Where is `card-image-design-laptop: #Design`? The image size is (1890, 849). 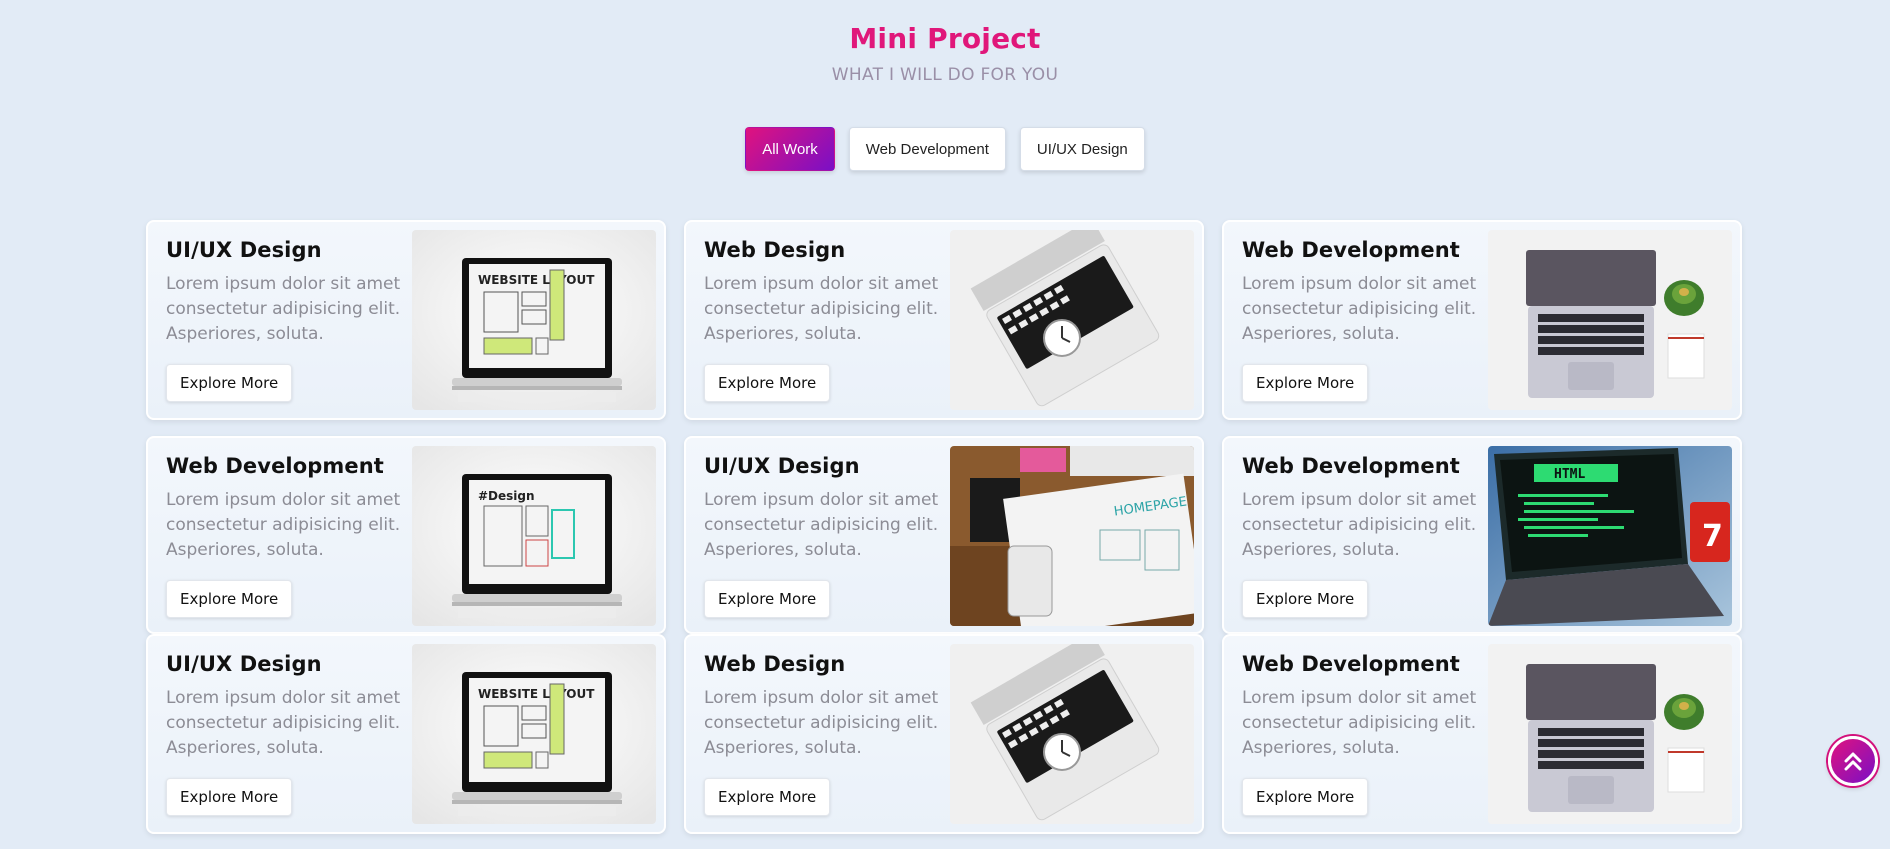 card-image-design-laptop: #Design is located at coordinates (534, 536).